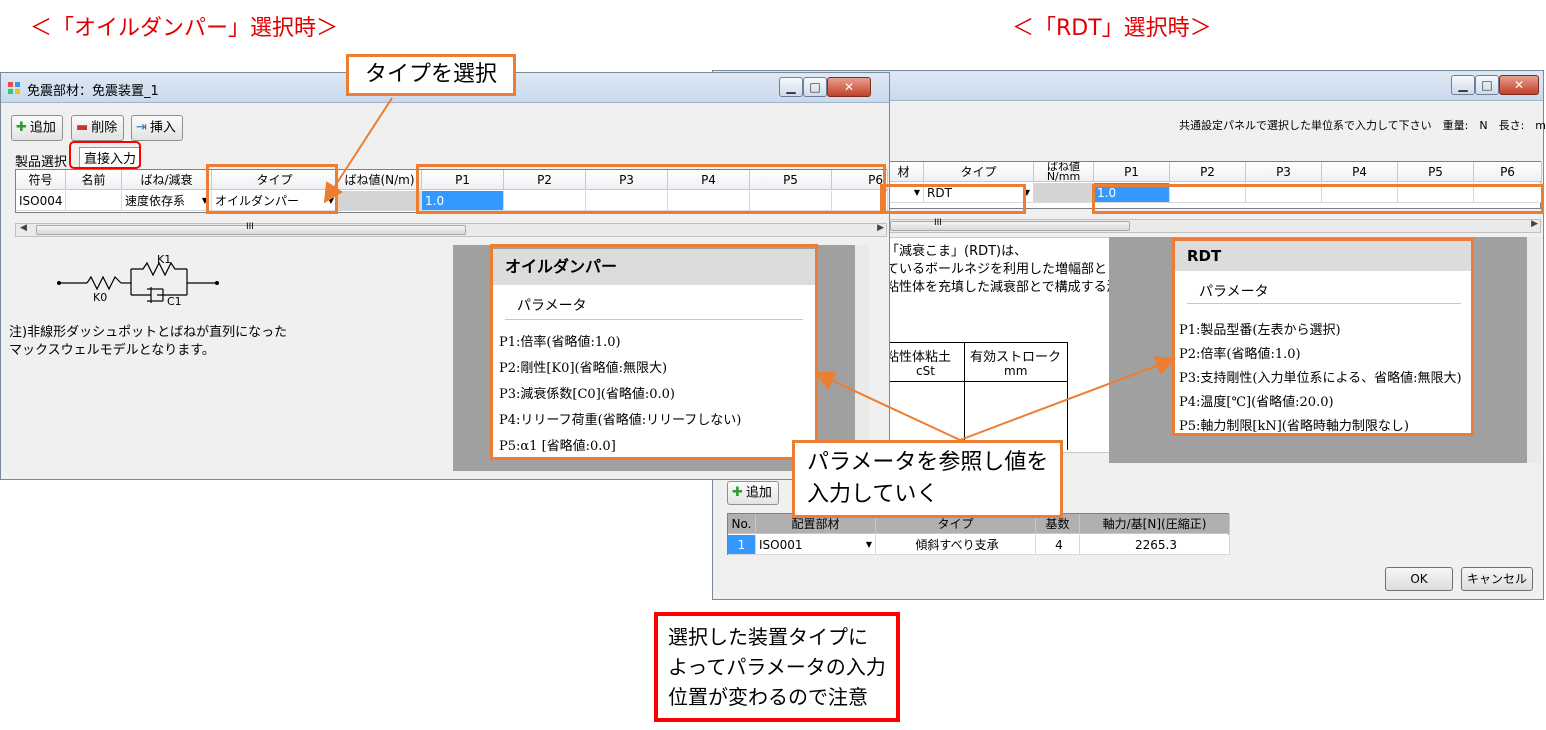 This screenshot has width=1546, height=730. I want to click on caution-note: 選択した装置タイプに よってパラメータの入力 位置が変わるので注意, so click(777, 667).